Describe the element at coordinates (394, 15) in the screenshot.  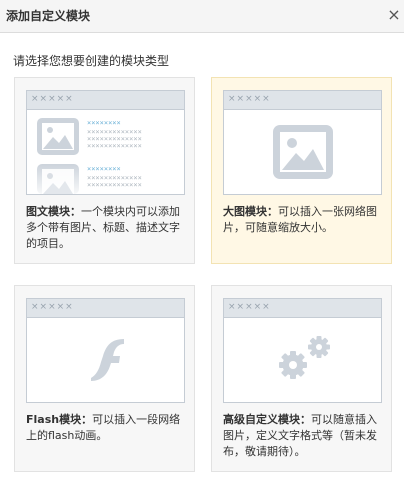
I see `close-icon: ×` at that location.